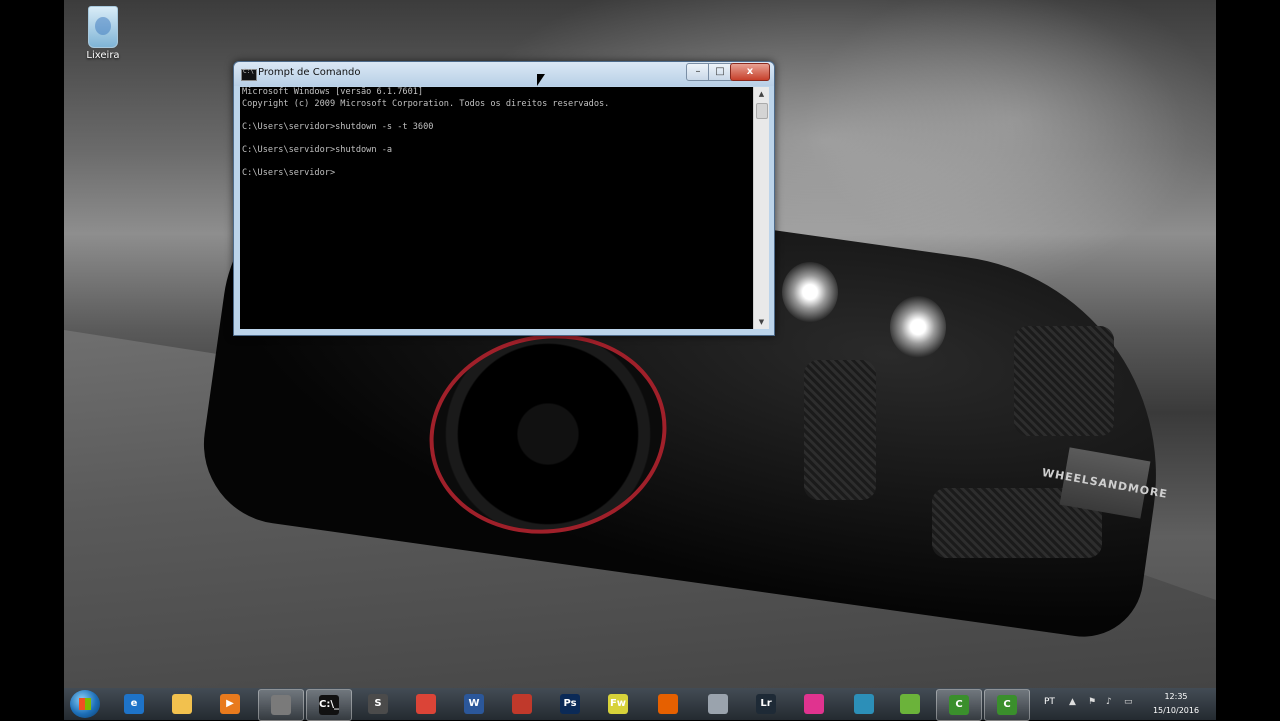 Image resolution: width=1280 pixels, height=721 pixels. What do you see at coordinates (761, 208) in the screenshot?
I see `vertical-scrollbar: ▲ ▼` at bounding box center [761, 208].